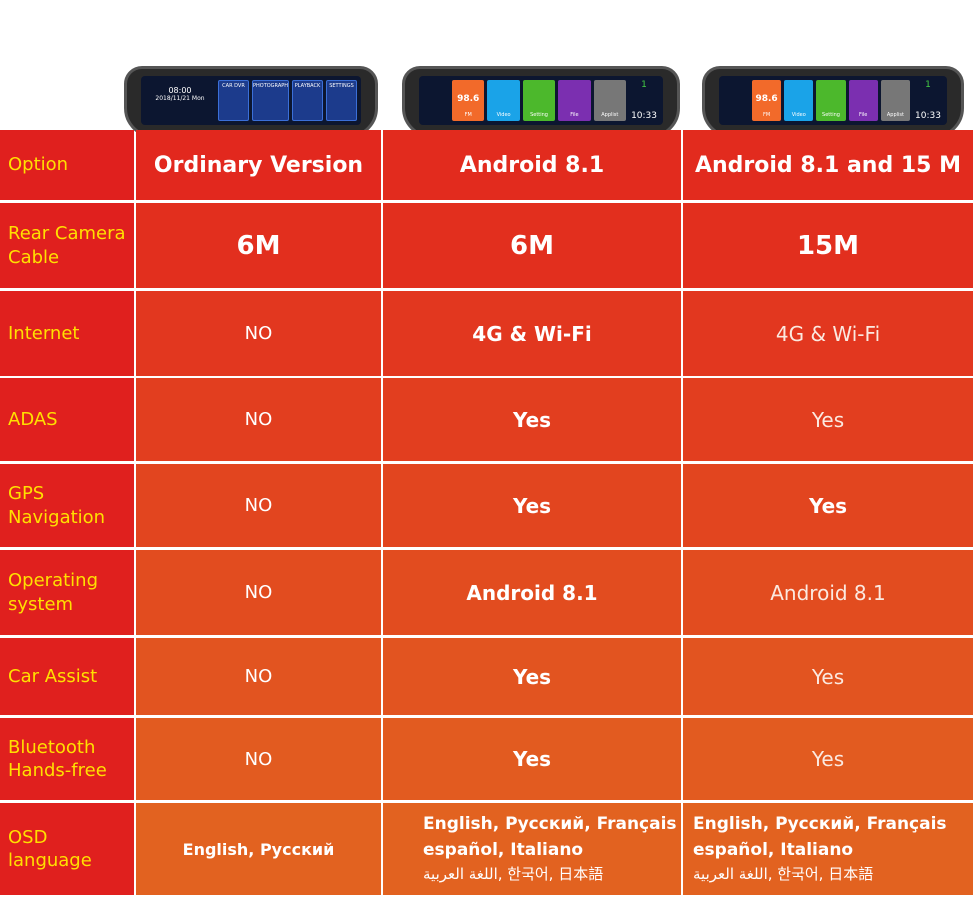 Image resolution: width=973 pixels, height=898 pixels. Describe the element at coordinates (67, 592) in the screenshot. I see `row-label: Operating system` at that location.